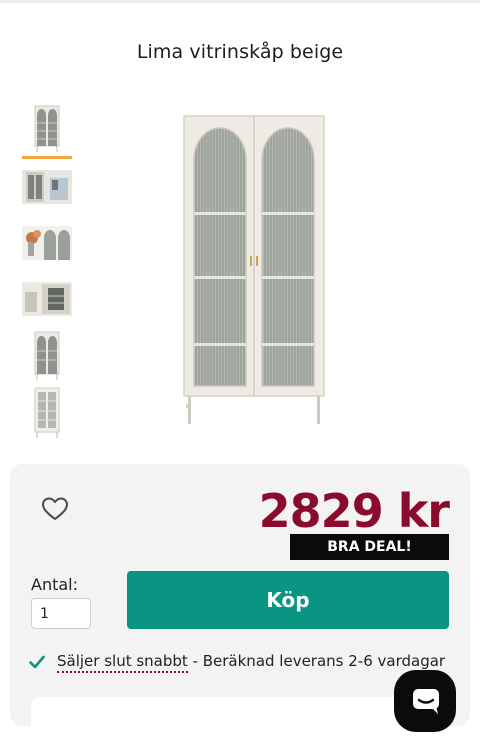  What do you see at coordinates (47, 356) in the screenshot?
I see `thumb-cabinet-side` at bounding box center [47, 356].